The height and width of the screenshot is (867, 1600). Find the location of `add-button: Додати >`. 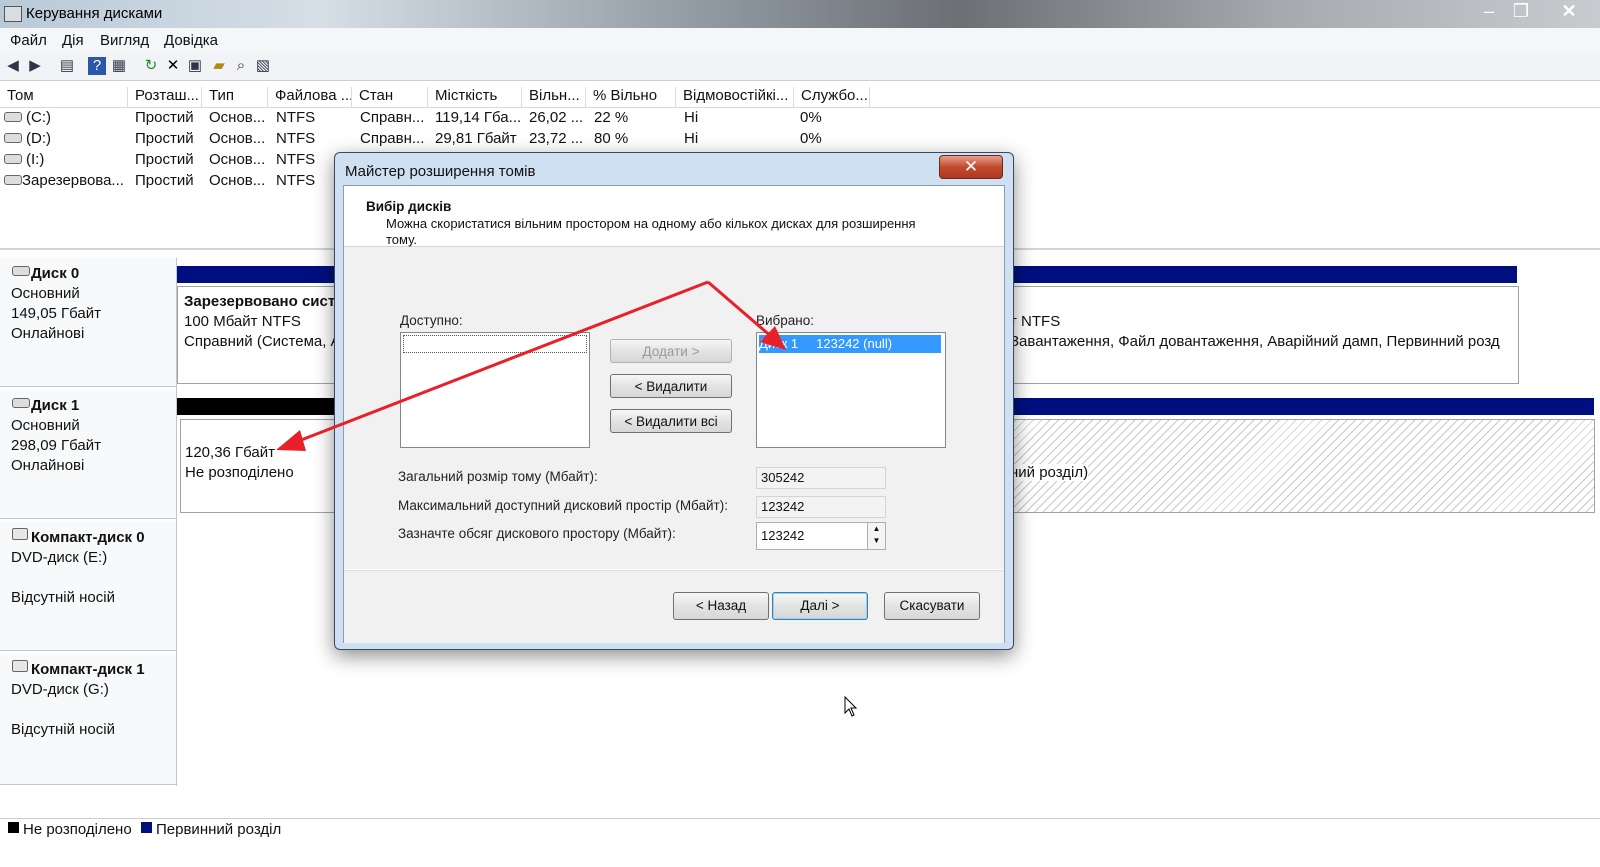

add-button: Додати > is located at coordinates (671, 351).